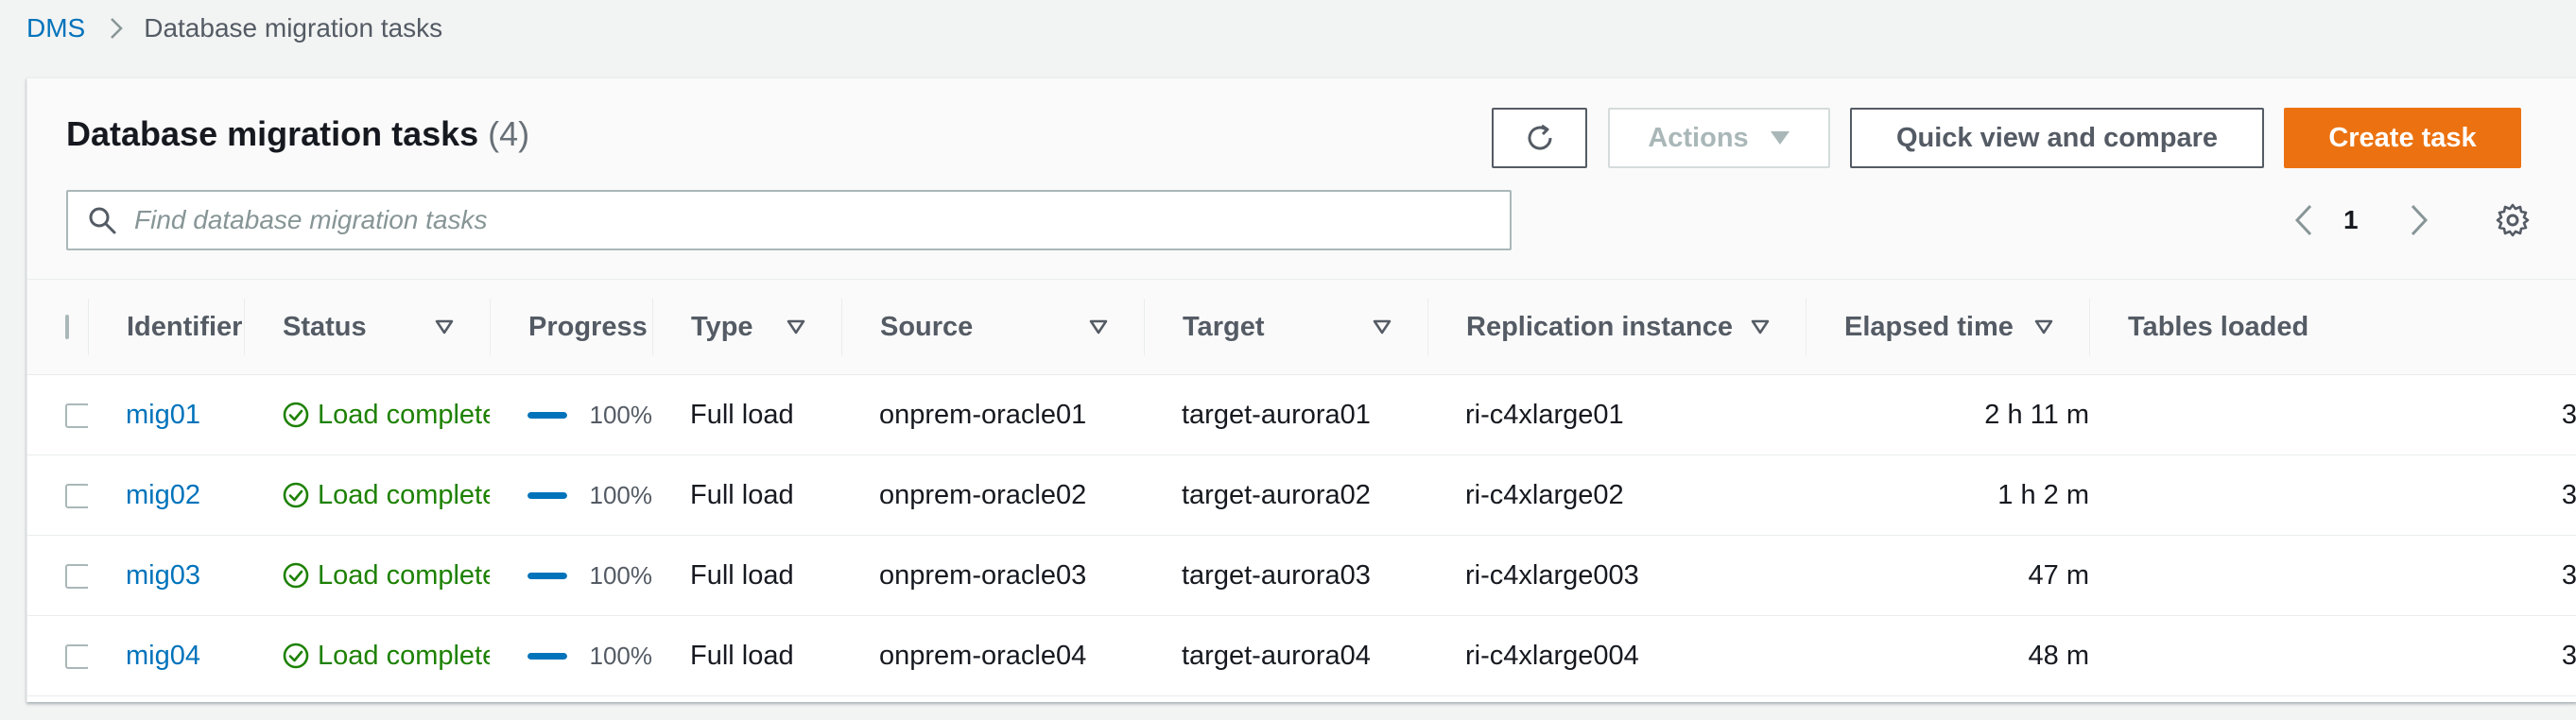  What do you see at coordinates (293, 28) in the screenshot?
I see `breadcrumb-current: Database migration tasks` at bounding box center [293, 28].